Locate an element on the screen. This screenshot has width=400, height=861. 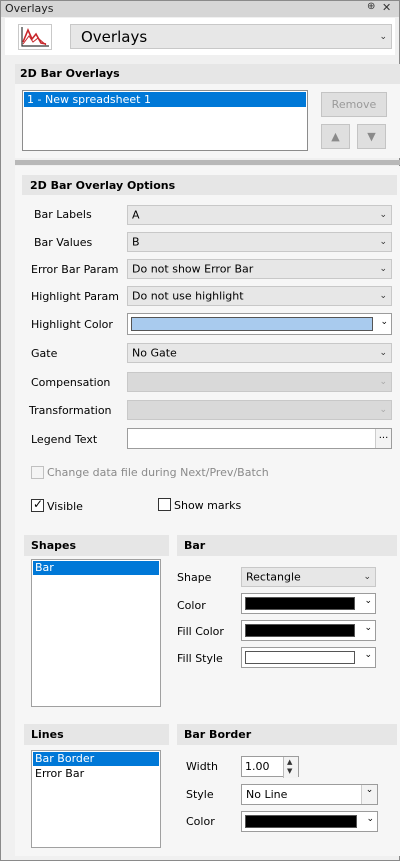
change-data-file-label: Change data file during Next/Prev/Batch is located at coordinates (158, 472).